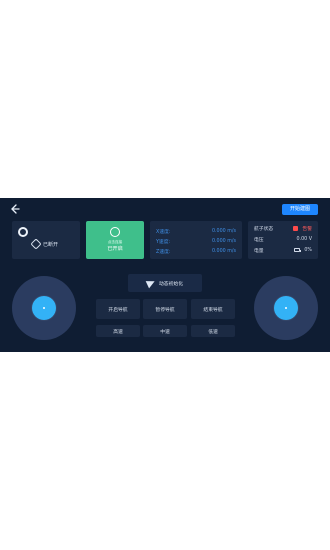 Image resolution: width=330 pixels, height=550 pixels. What do you see at coordinates (163, 242) in the screenshot?
I see `y-speed-label: Y速度:` at bounding box center [163, 242].